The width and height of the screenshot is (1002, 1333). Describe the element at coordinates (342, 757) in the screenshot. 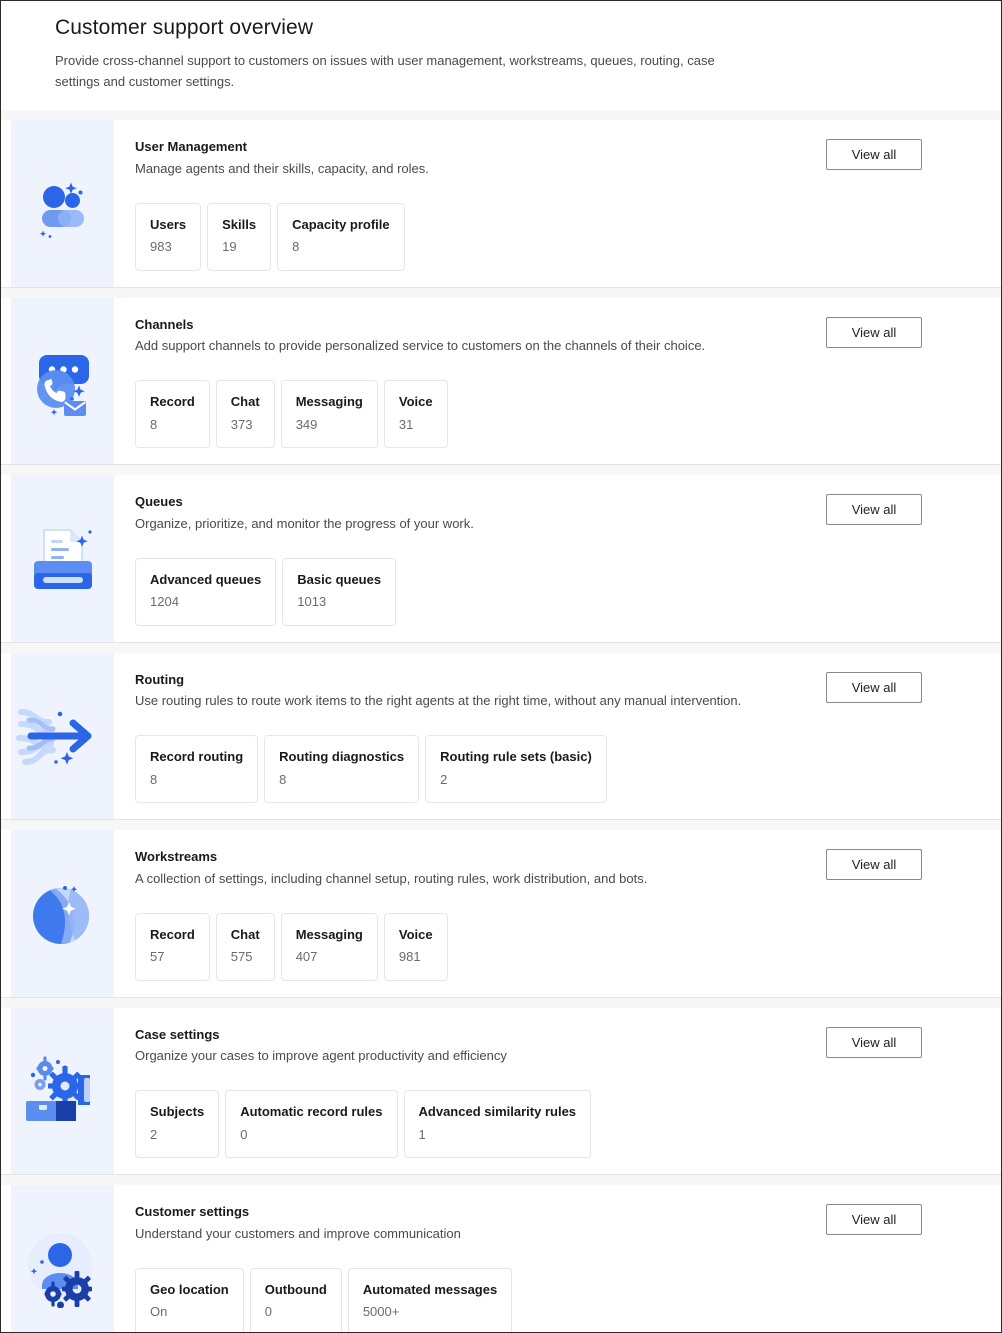

I see `stat-tile-label: Routing diagnostics` at that location.